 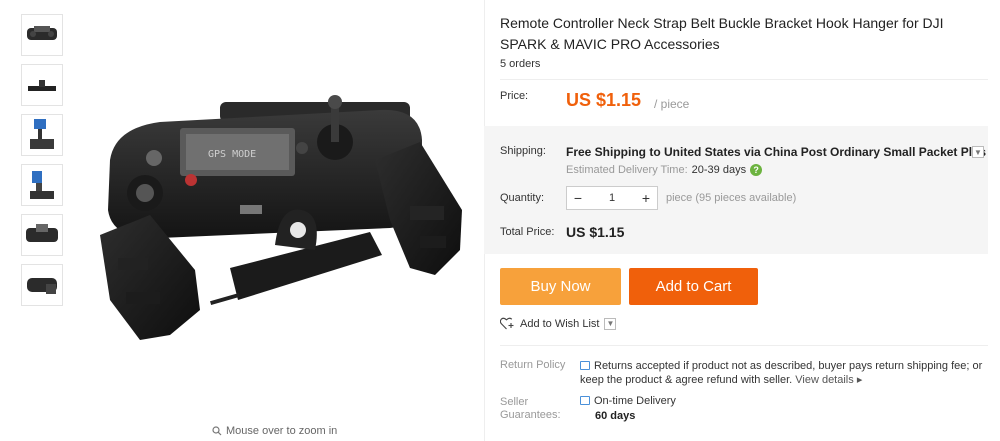 I want to click on delivery-icon, so click(x=585, y=400).